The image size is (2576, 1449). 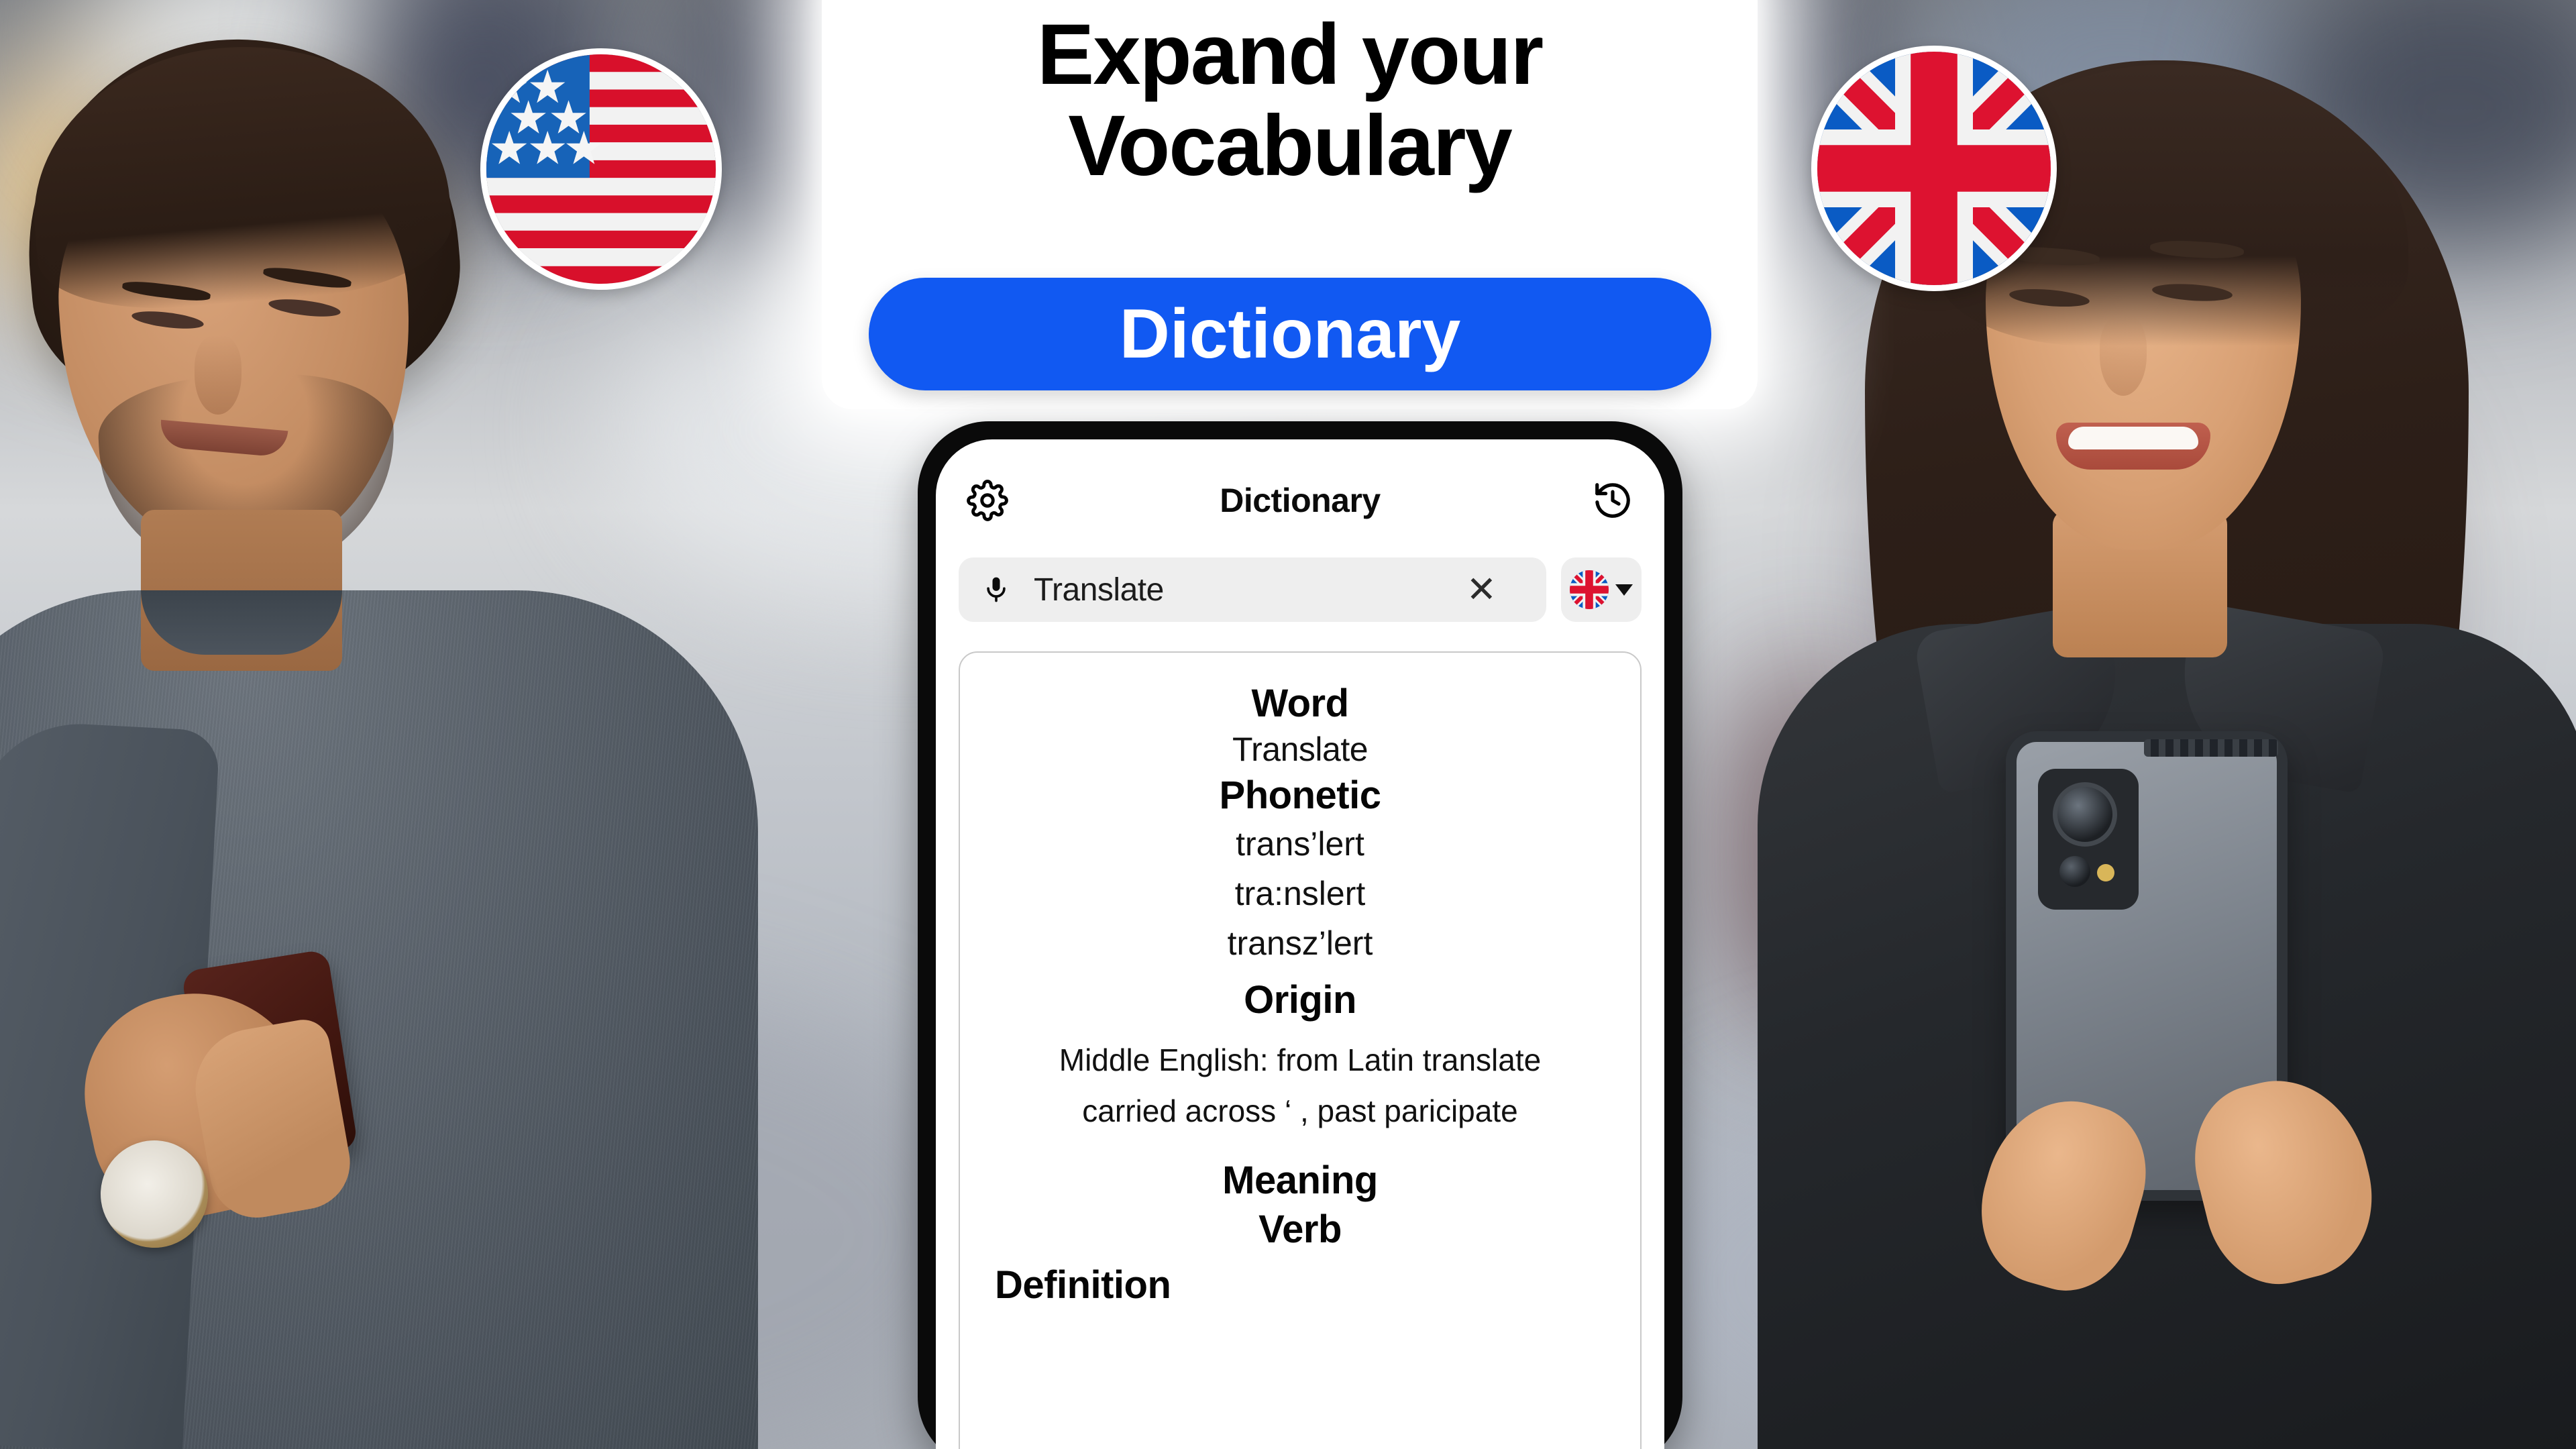 What do you see at coordinates (239, 174) in the screenshot?
I see `left-person-hair-front` at bounding box center [239, 174].